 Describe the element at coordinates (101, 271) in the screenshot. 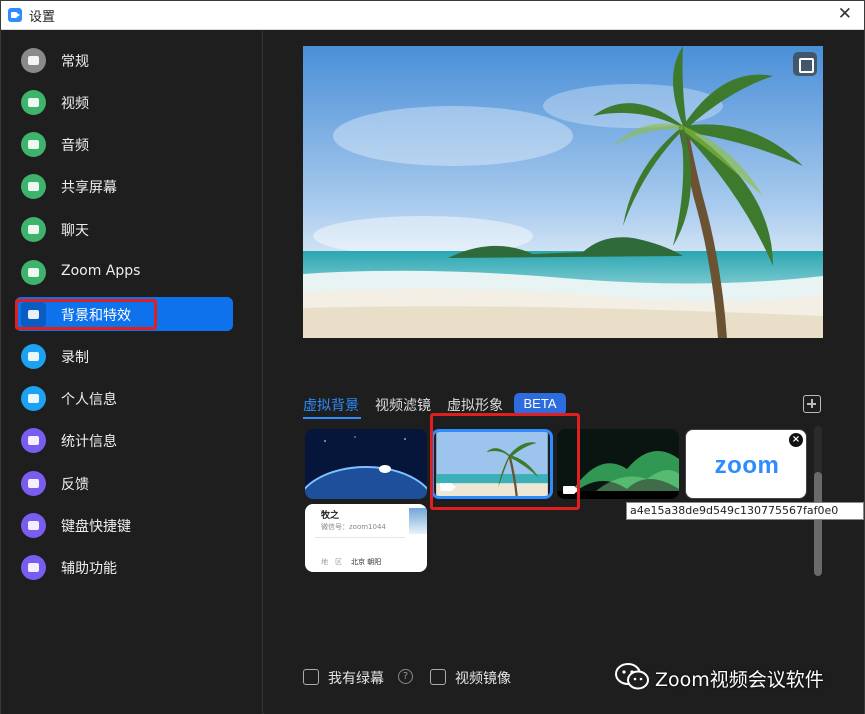

I see `sidebar-item-label: Zoom Apps` at that location.